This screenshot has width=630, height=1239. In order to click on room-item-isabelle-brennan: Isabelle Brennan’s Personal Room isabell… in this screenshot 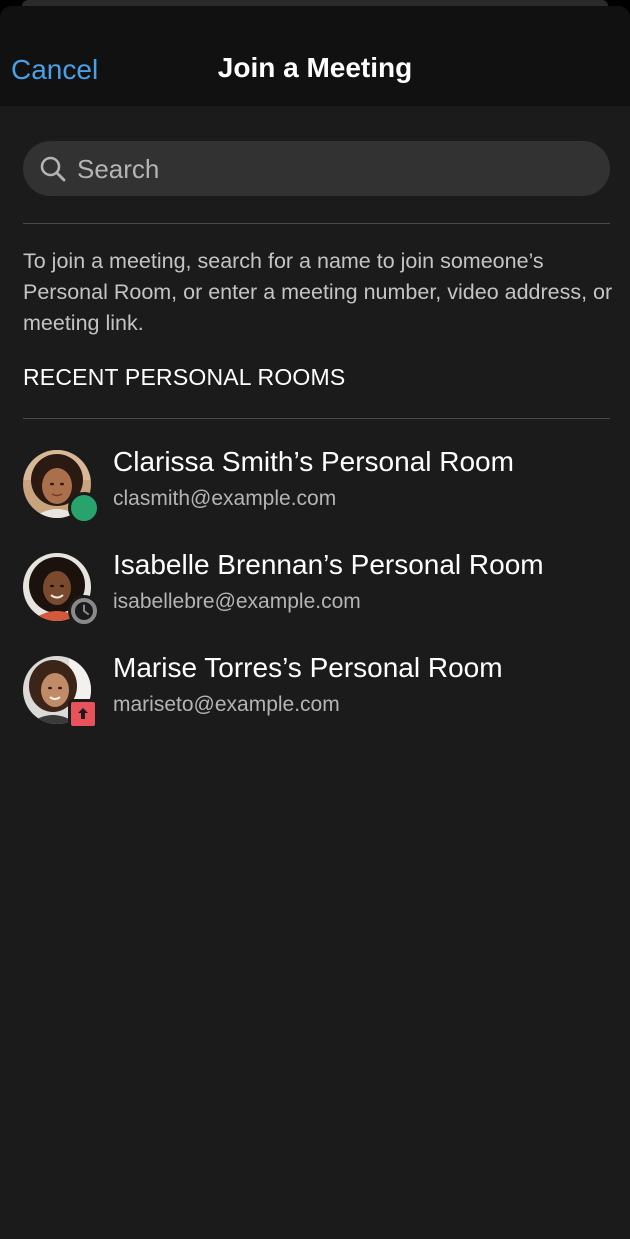, I will do `click(315, 594)`.